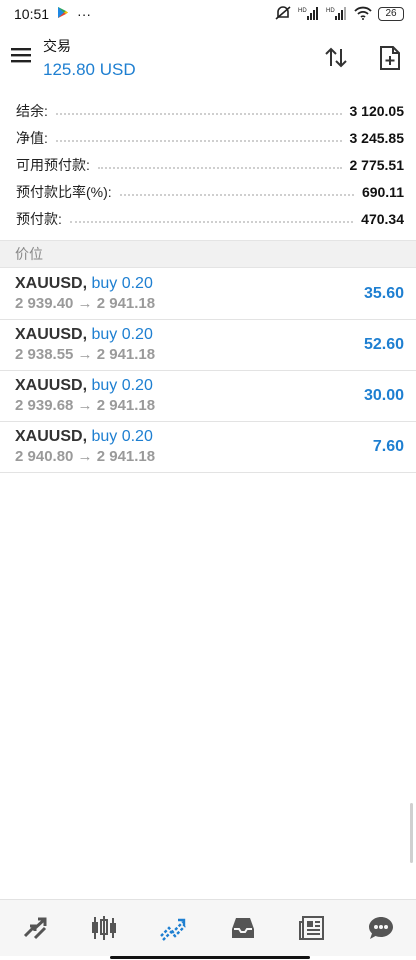 This screenshot has height=960, width=416. Describe the element at coordinates (104, 928) in the screenshot. I see `nav-candlestick-chart-icon` at that location.